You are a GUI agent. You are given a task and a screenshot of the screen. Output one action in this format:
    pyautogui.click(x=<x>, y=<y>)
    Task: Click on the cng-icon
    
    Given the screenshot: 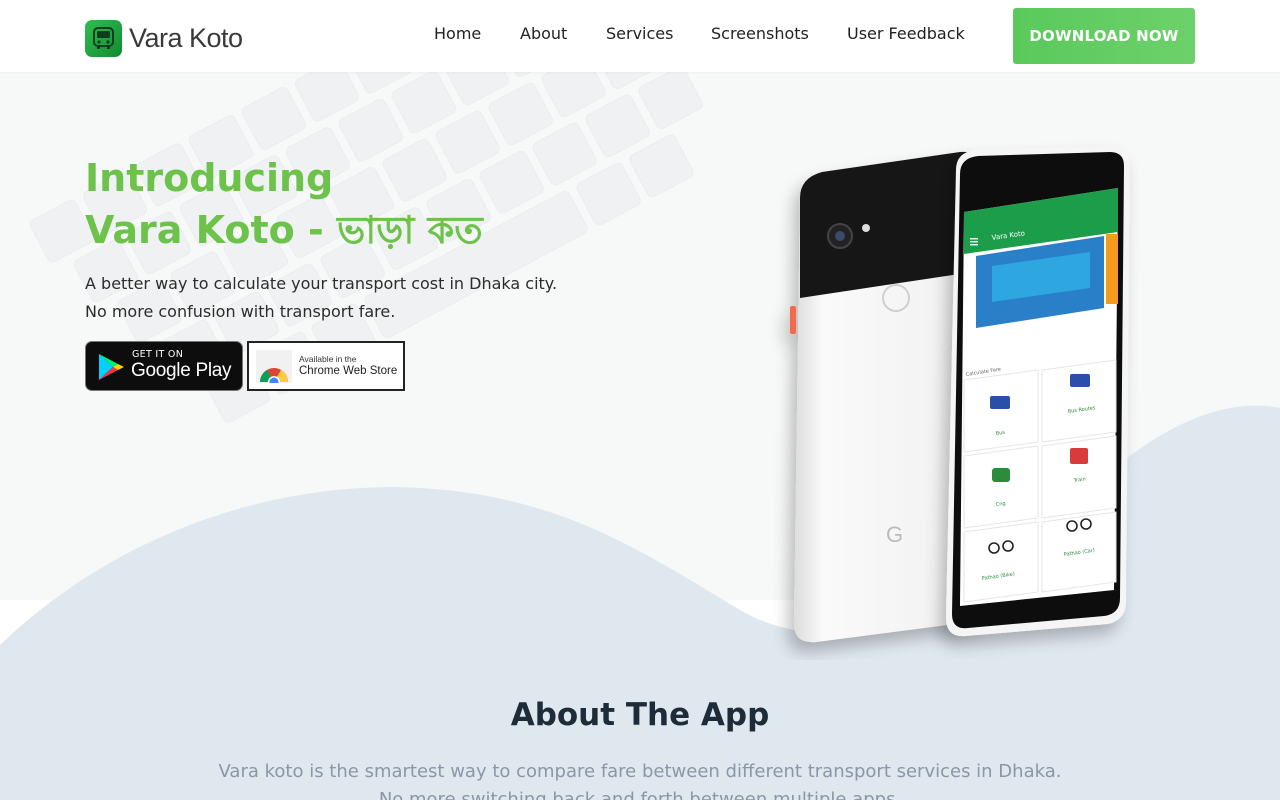 What is the action you would take?
    pyautogui.click(x=1001, y=475)
    